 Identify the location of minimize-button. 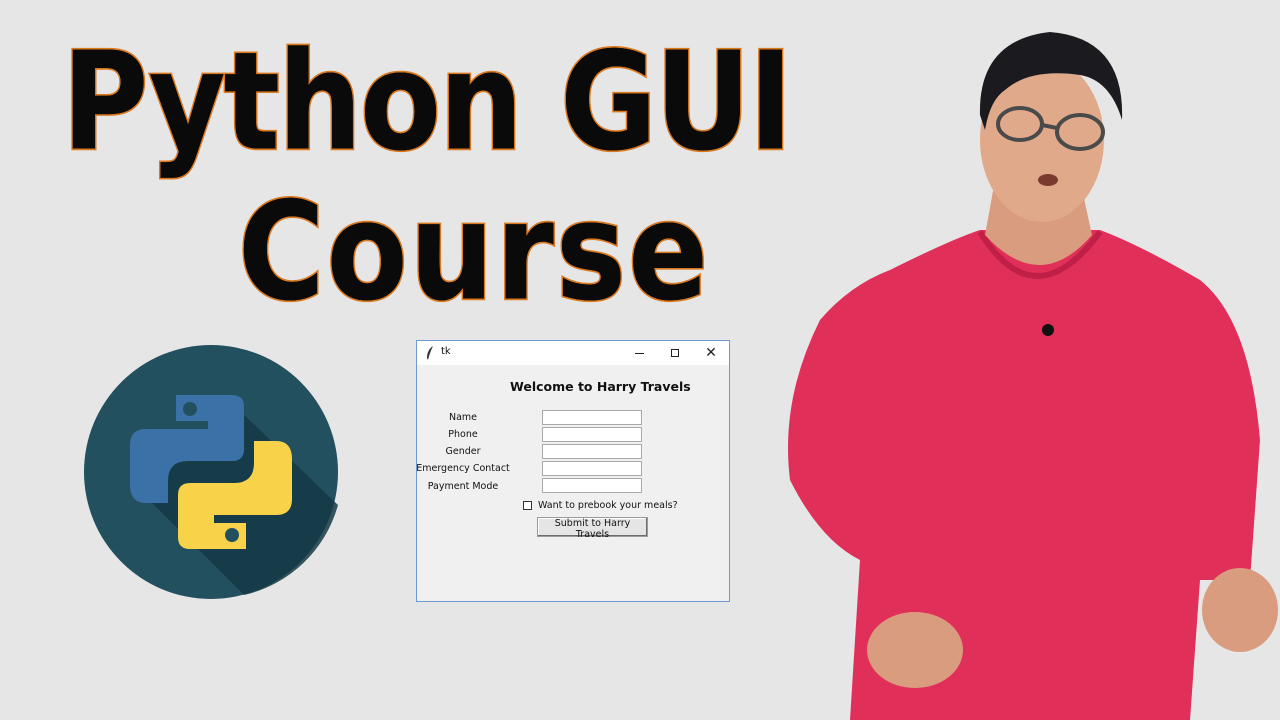
(639, 353).